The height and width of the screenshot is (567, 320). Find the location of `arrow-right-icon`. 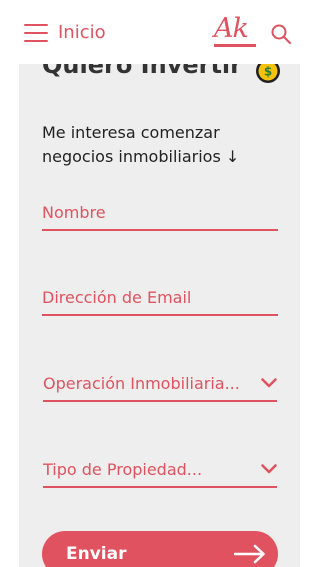

arrow-right-icon is located at coordinates (249, 554).